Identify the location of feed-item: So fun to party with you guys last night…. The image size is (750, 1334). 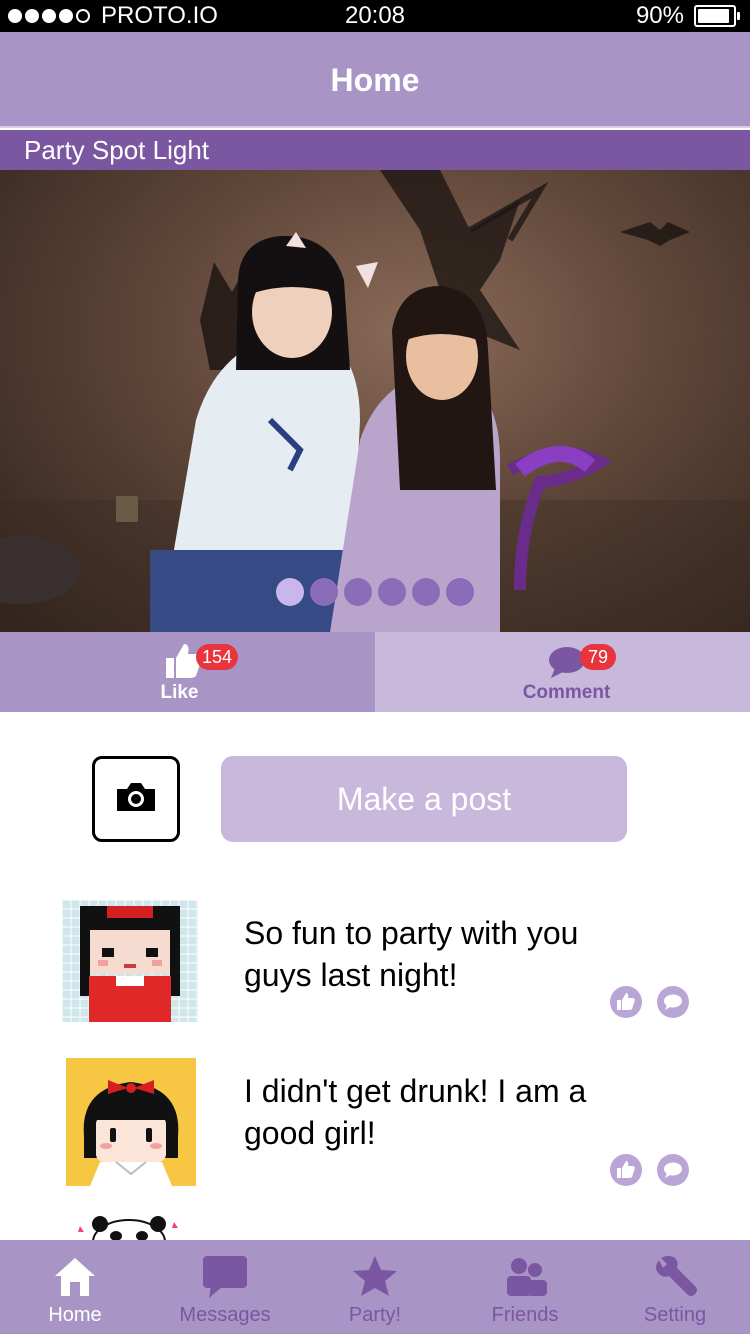
(375, 980).